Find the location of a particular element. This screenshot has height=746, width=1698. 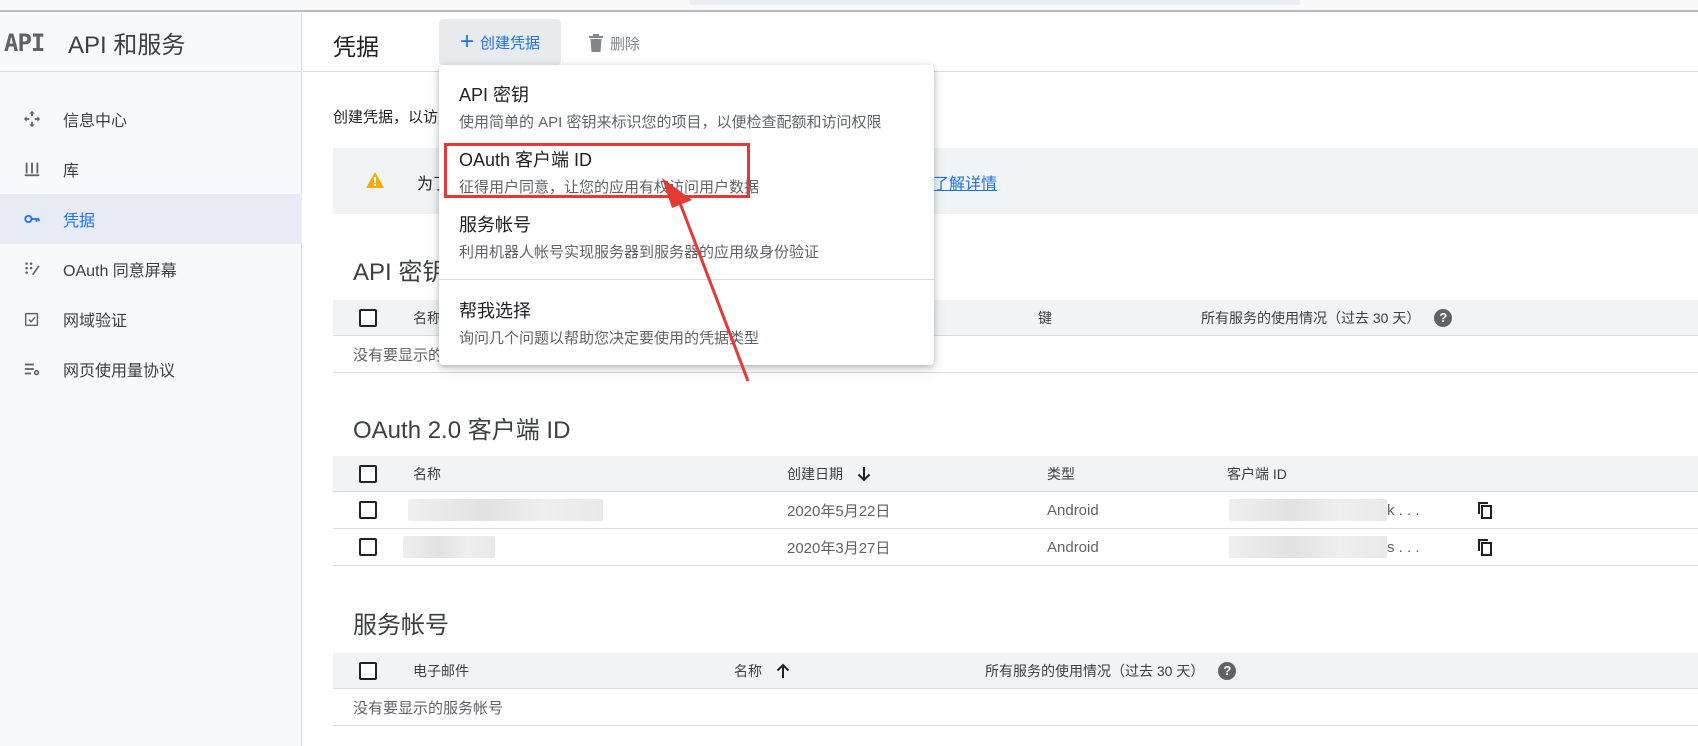

table-row: 2020年3月27日 Android s . . . is located at coordinates (1015, 547).